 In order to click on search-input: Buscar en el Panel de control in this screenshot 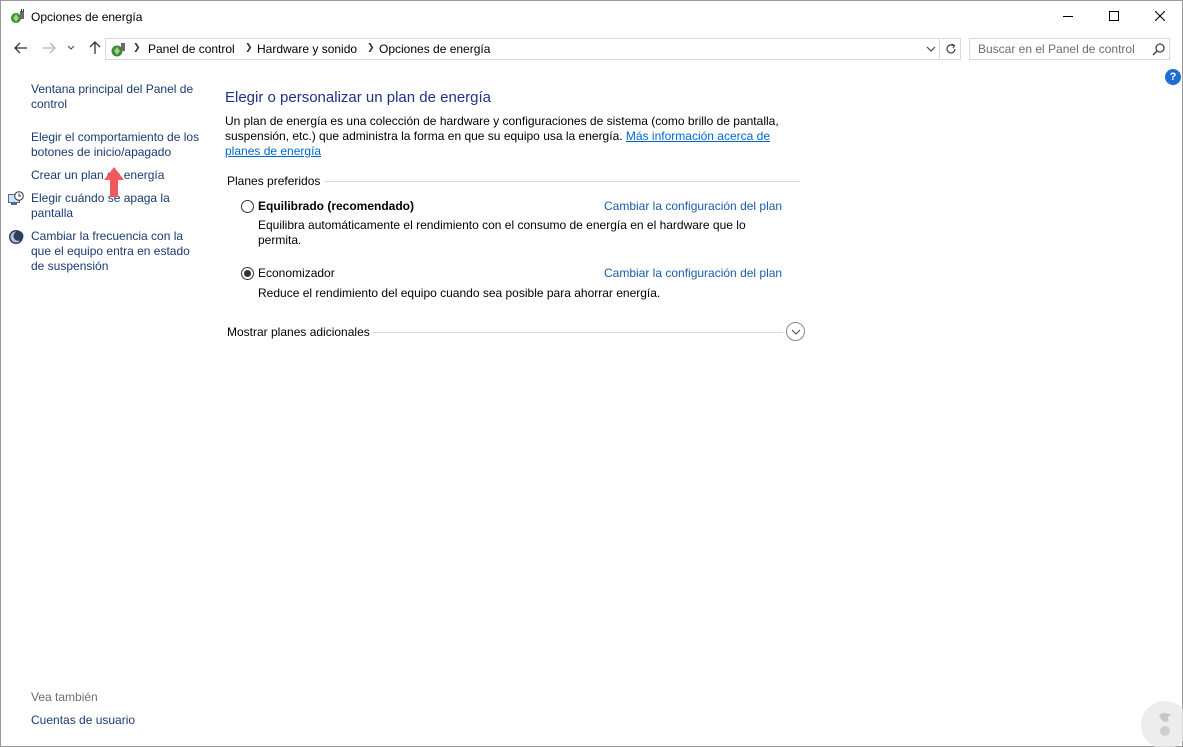, I will do `click(1069, 49)`.